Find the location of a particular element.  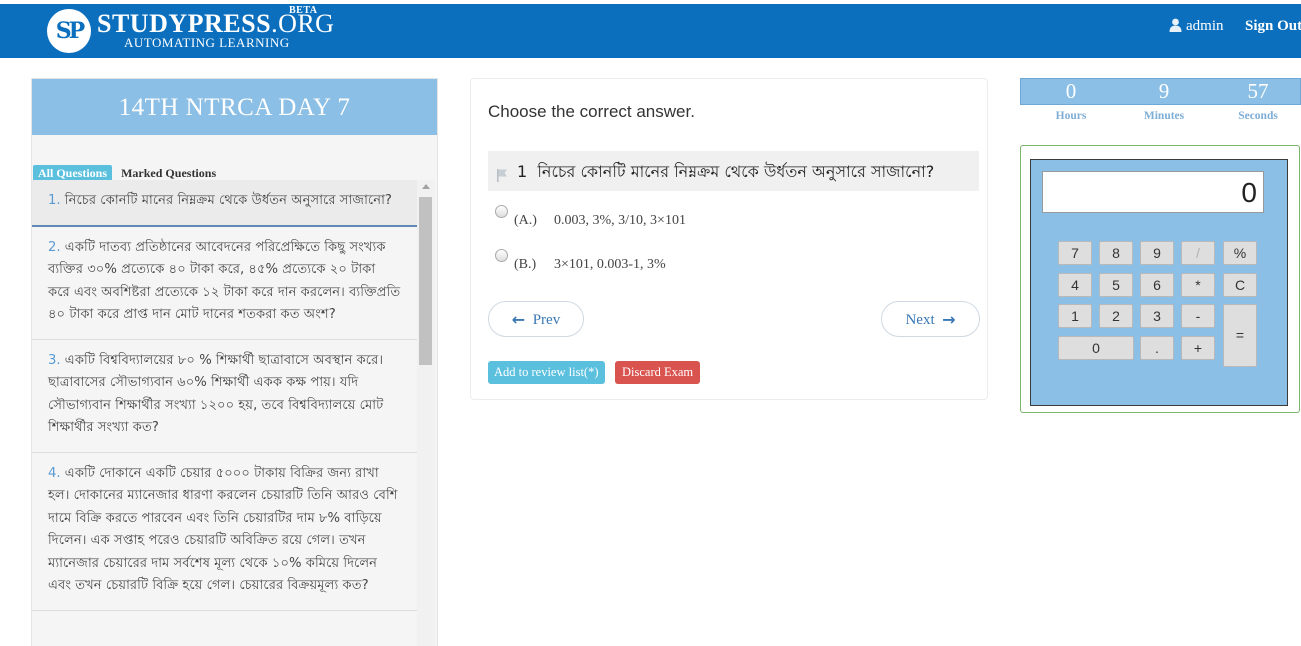

key-2: 2 is located at coordinates (1116, 316).